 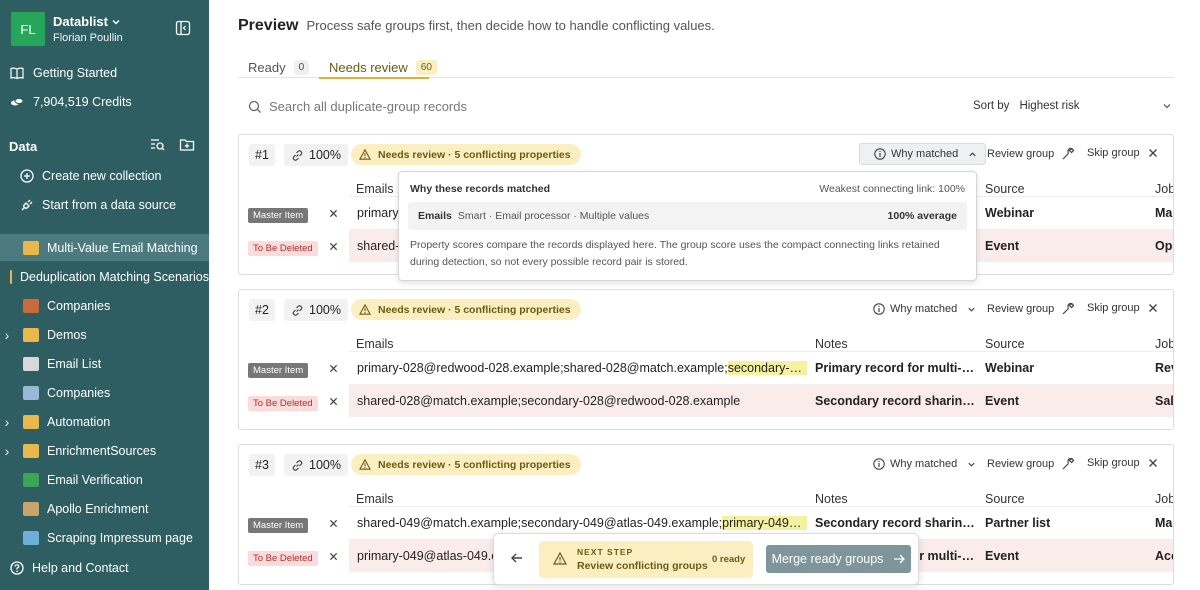 I want to click on search-icon, so click(x=254, y=106).